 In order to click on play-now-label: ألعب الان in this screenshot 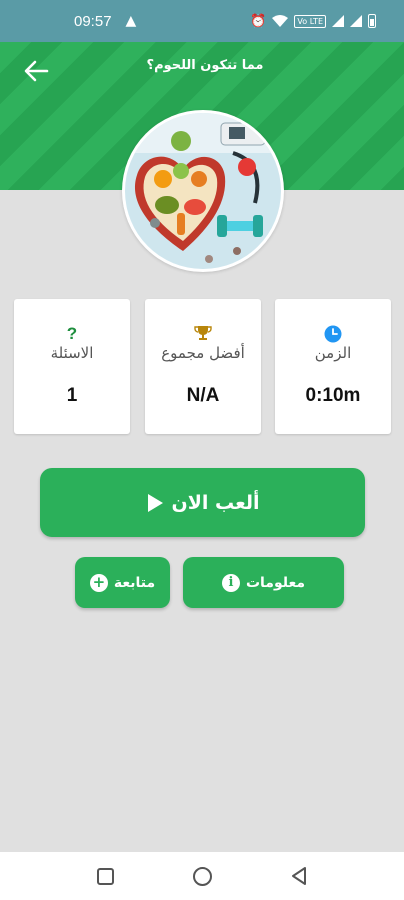, I will do `click(215, 502)`.